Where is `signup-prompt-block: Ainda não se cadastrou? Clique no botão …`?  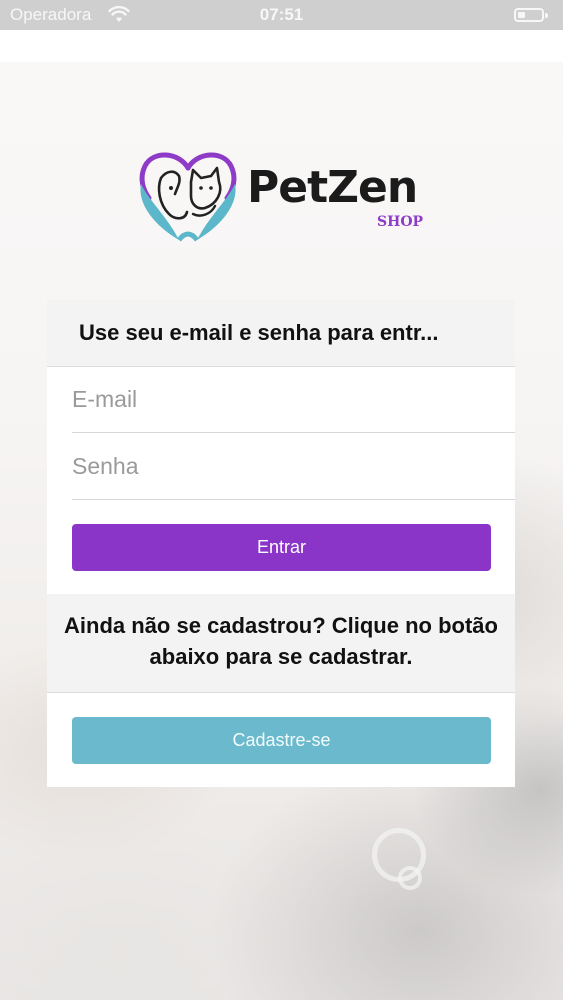 signup-prompt-block: Ainda não se cadastrou? Clique no botão … is located at coordinates (281, 643).